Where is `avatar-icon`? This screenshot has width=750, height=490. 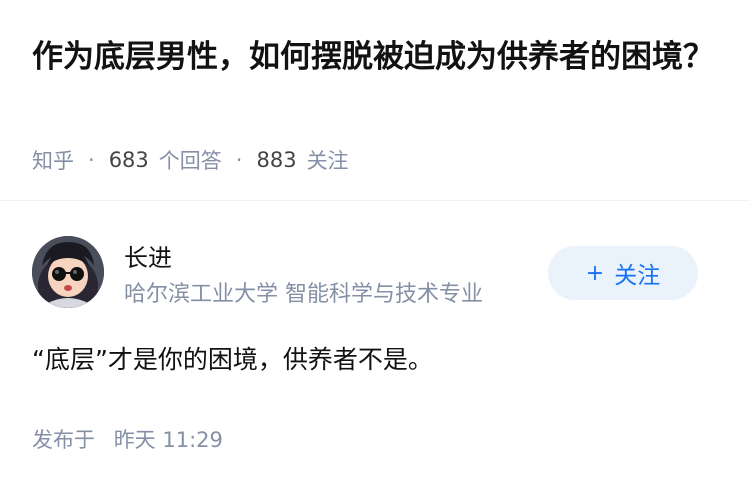 avatar-icon is located at coordinates (68, 272).